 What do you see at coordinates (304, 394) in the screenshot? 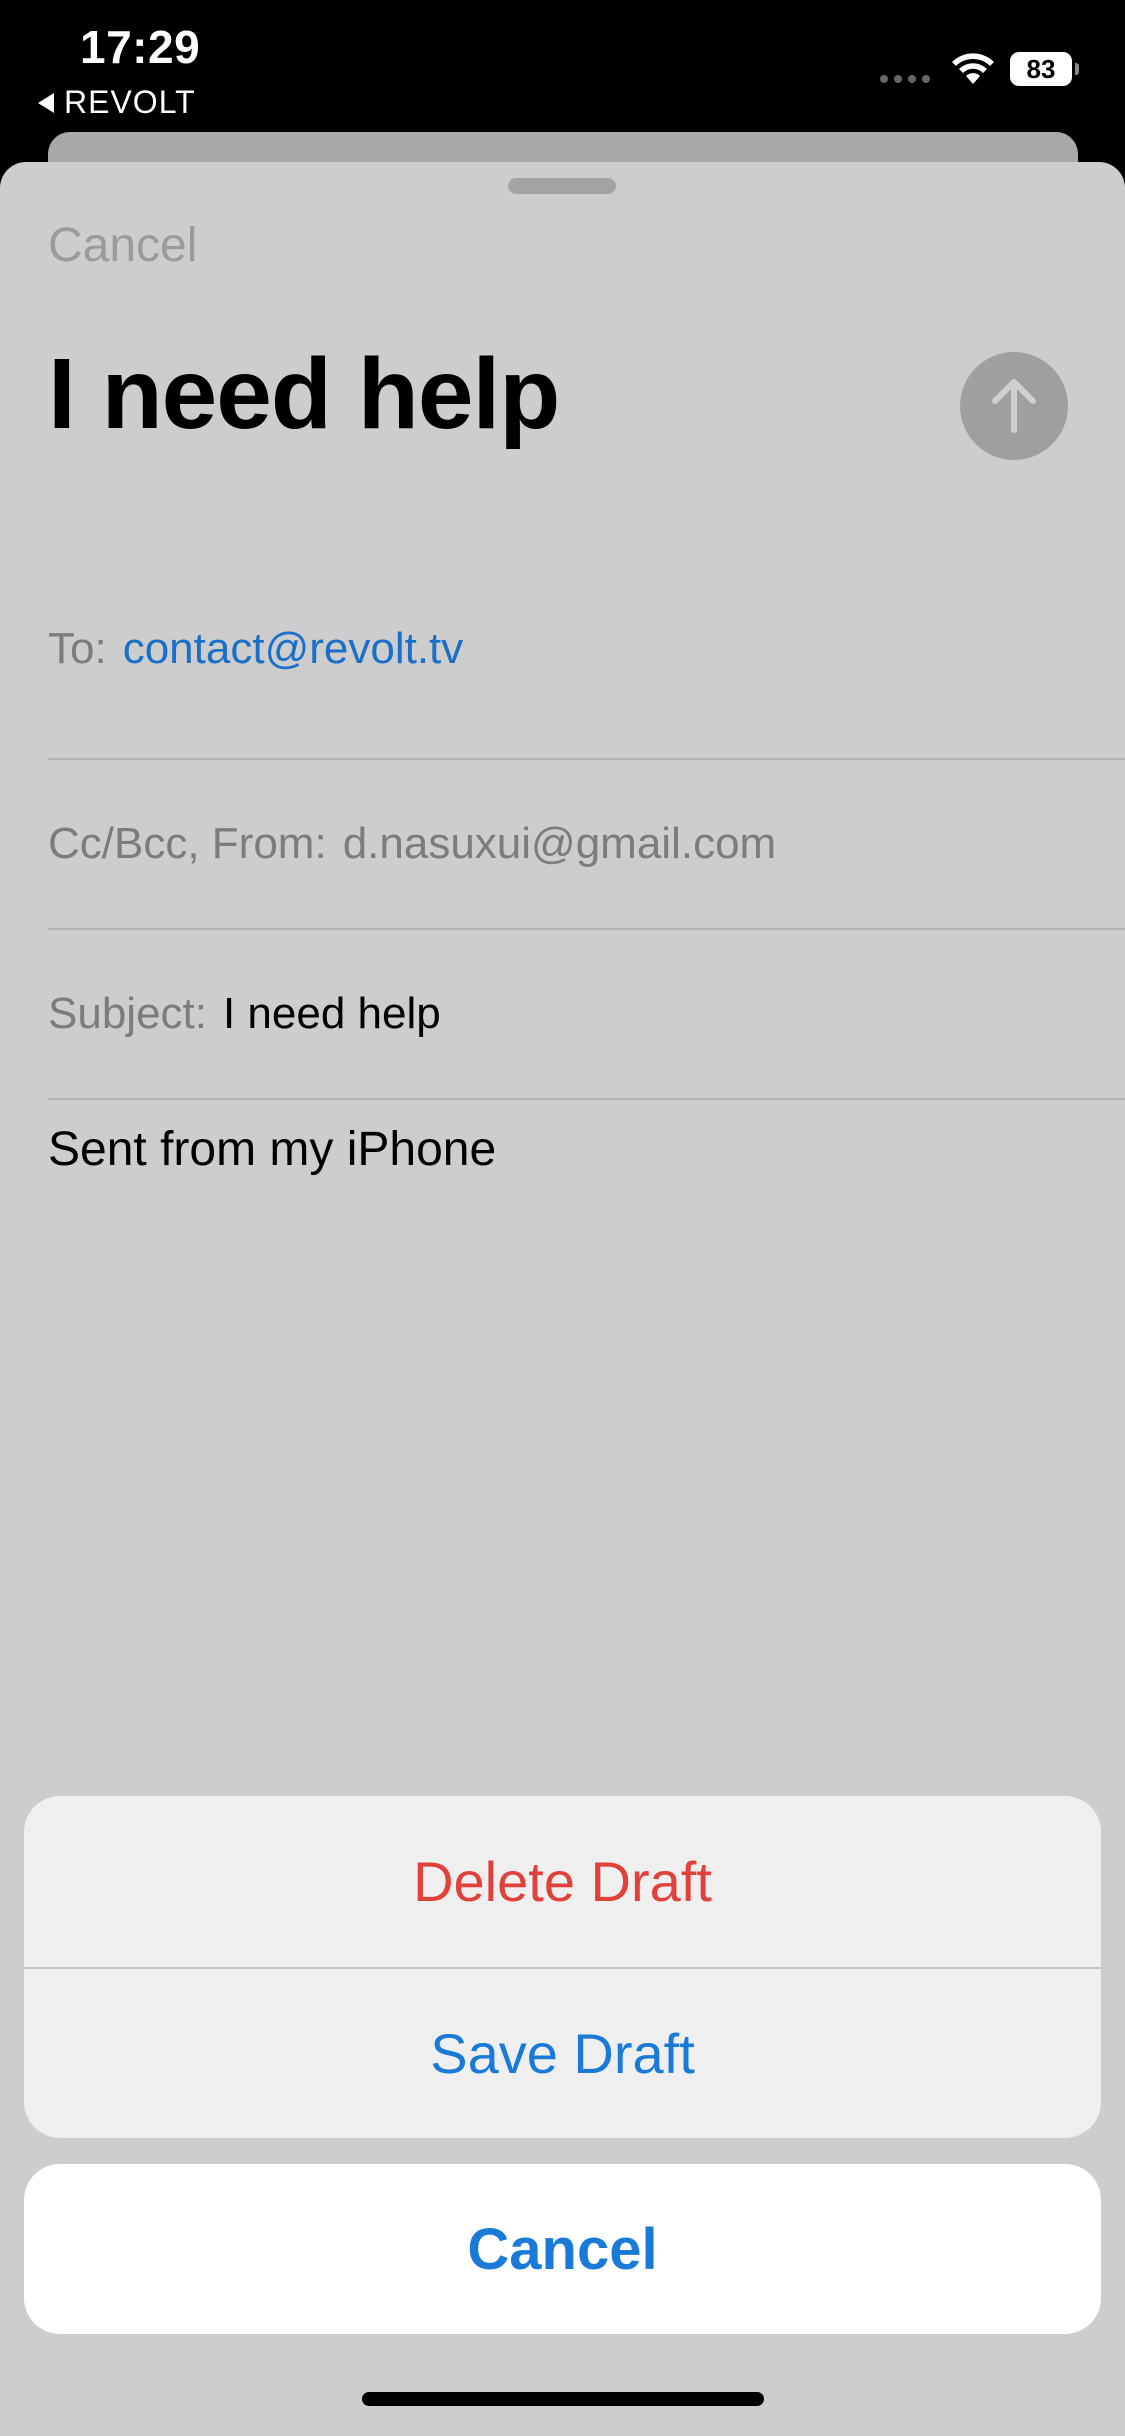
I see `compose-title: I need help` at bounding box center [304, 394].